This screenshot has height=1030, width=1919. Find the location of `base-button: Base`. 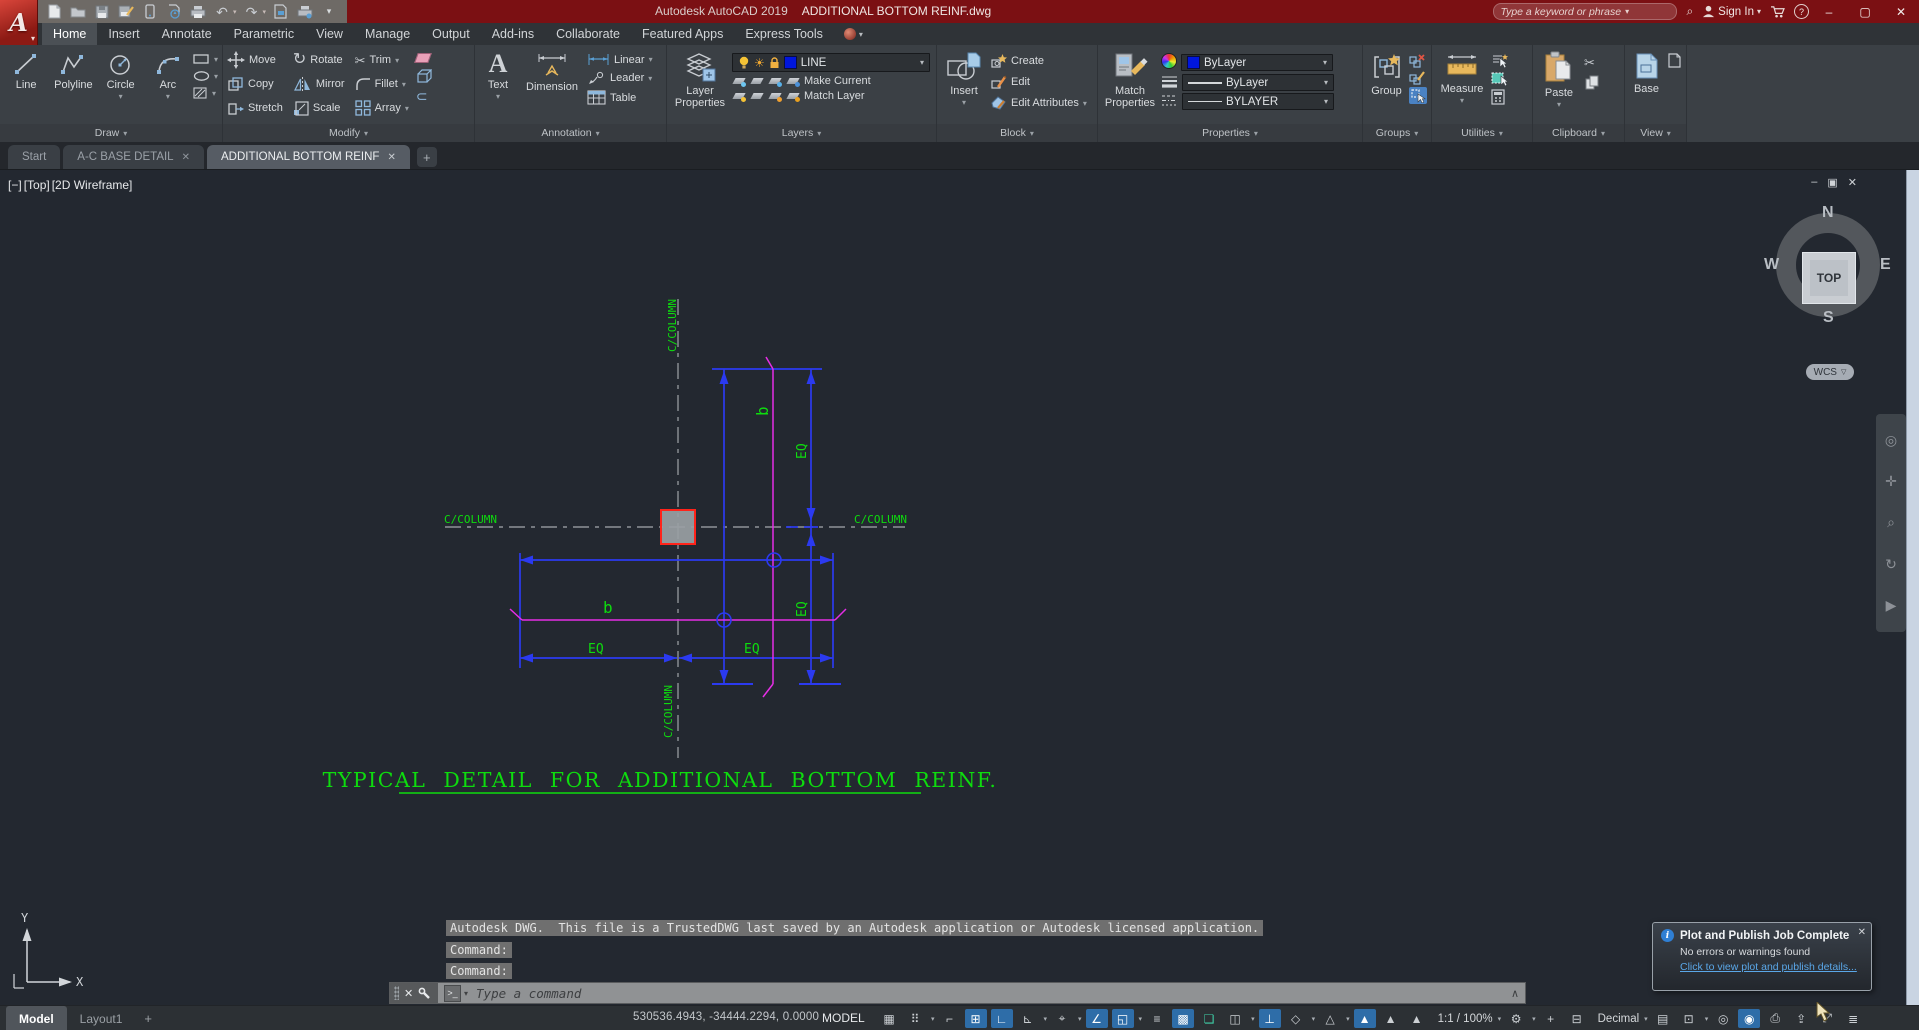

base-button: Base is located at coordinates (1646, 86).